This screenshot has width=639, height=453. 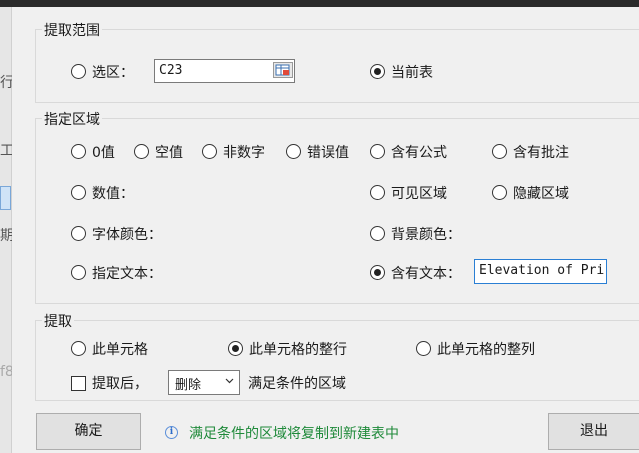 I want to click on entire-row-label: 此单元格的整行, so click(x=298, y=350).